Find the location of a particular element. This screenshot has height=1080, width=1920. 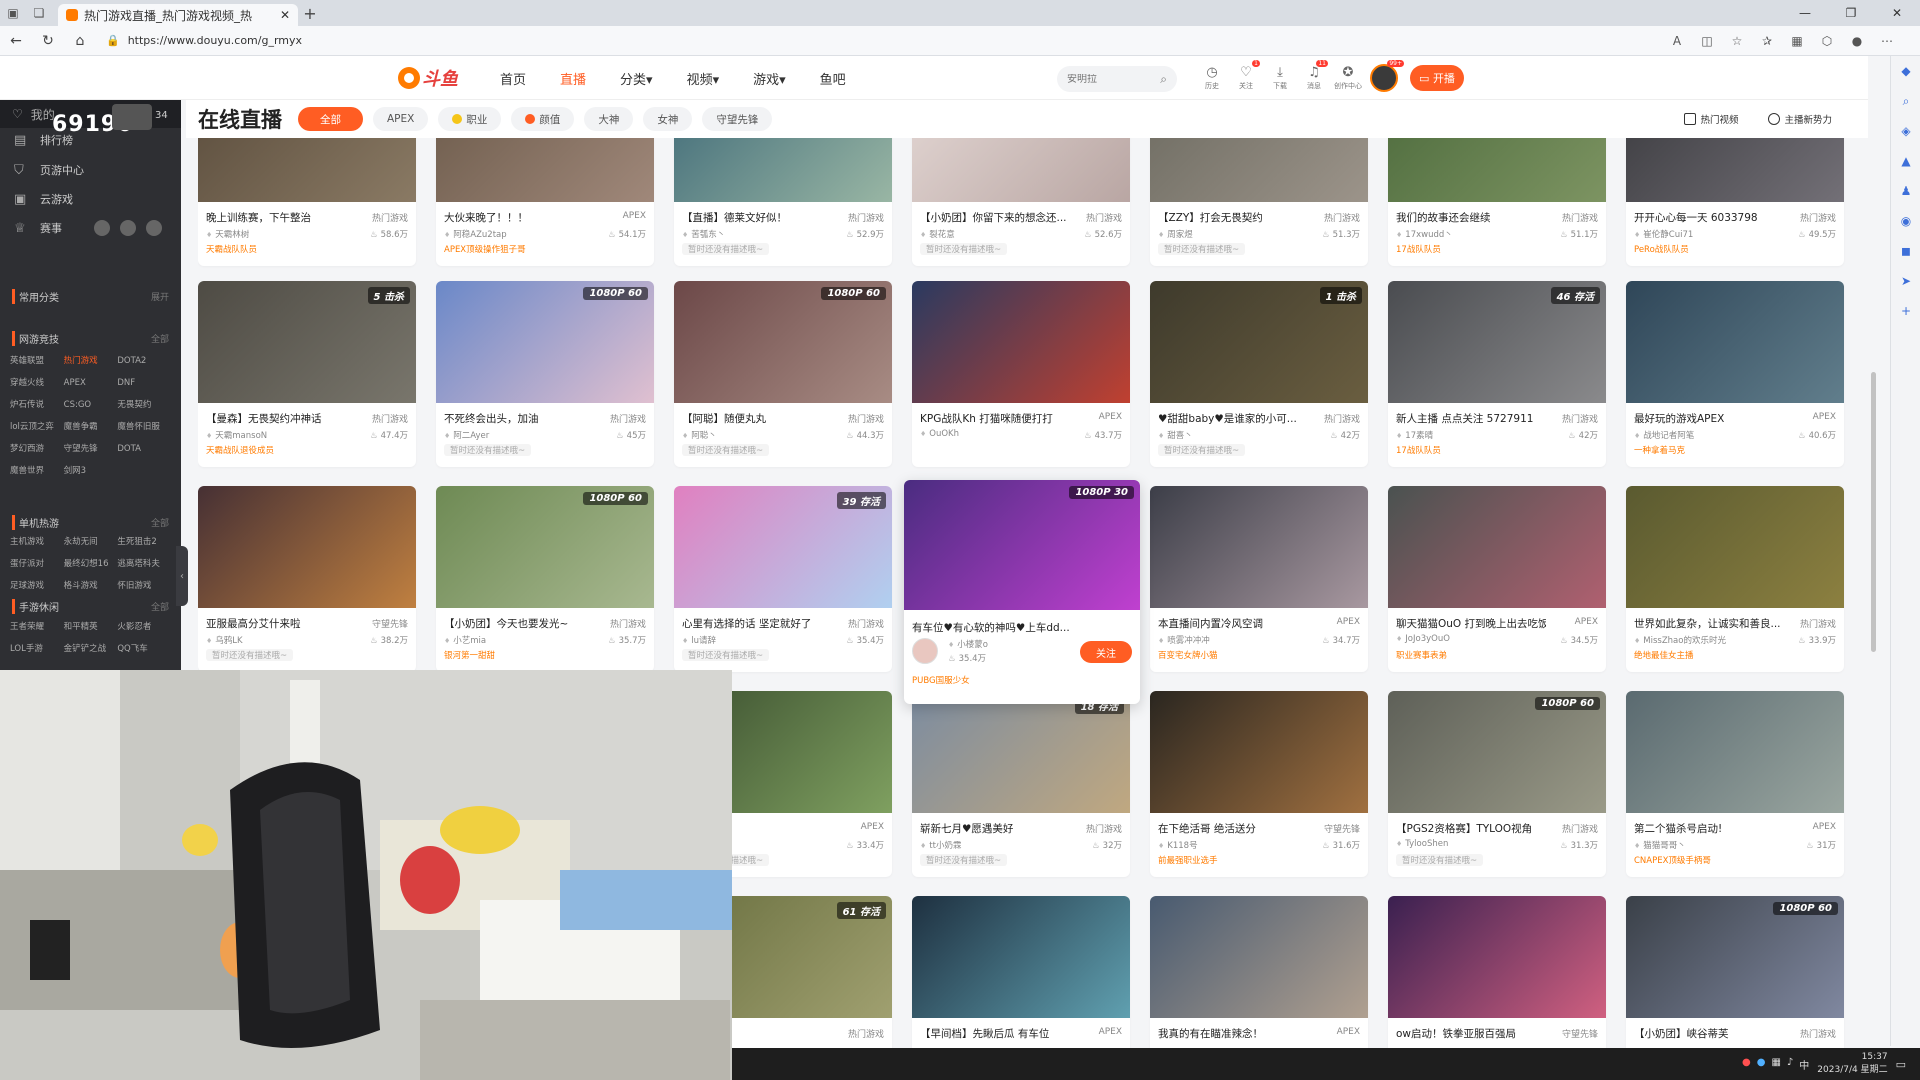

stream-thumbnail: 1080P 30 is located at coordinates (1022, 545).